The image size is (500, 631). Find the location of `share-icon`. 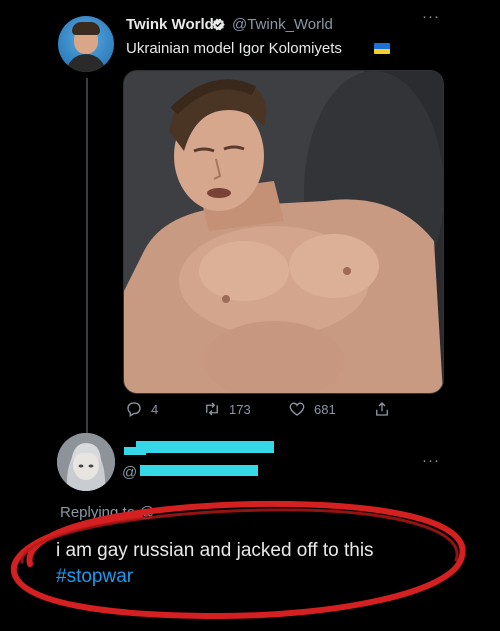

share-icon is located at coordinates (382, 409).